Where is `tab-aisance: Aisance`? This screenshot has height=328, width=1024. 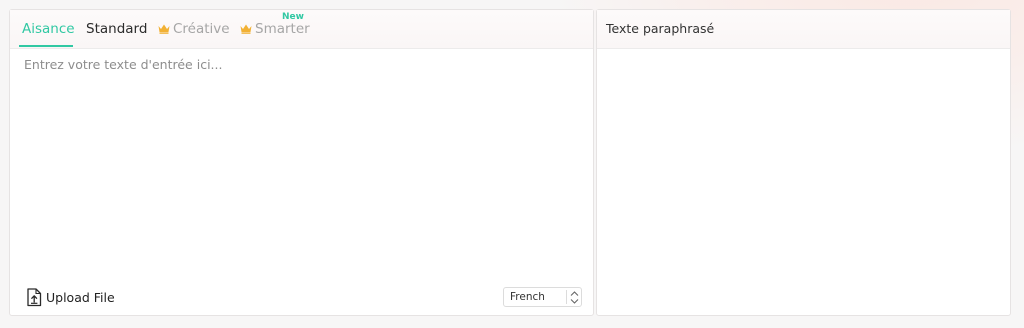 tab-aisance: Aisance is located at coordinates (48, 29).